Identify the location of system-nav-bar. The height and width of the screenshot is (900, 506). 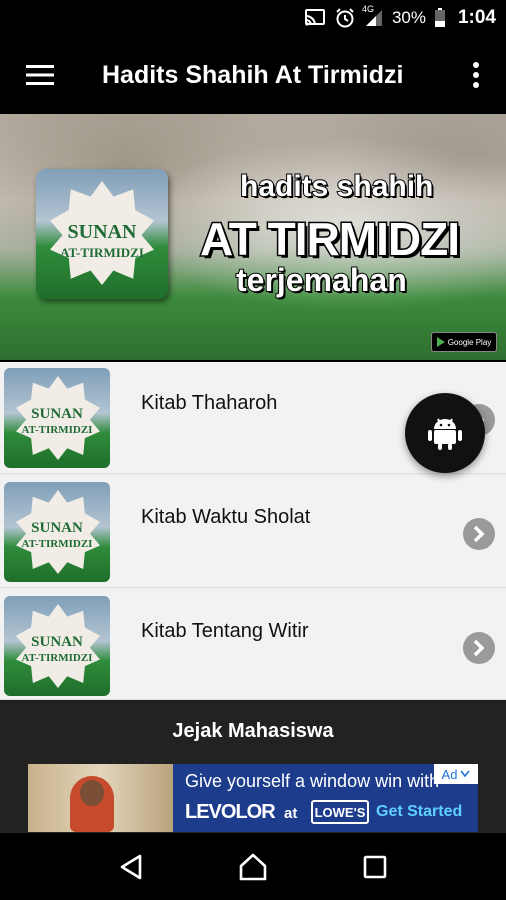
(253, 866).